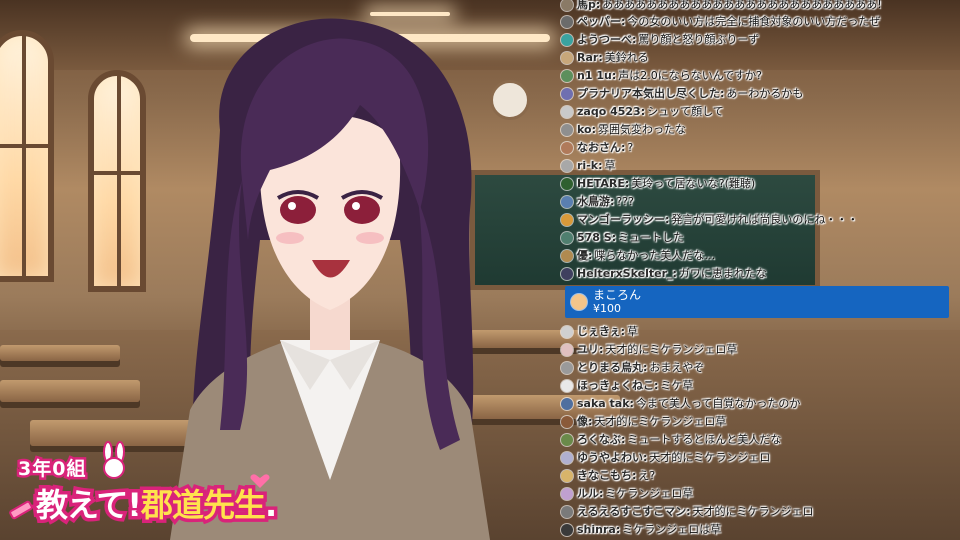  What do you see at coordinates (677, 385) in the screenshot?
I see `chat-text: ミケ草` at bounding box center [677, 385].